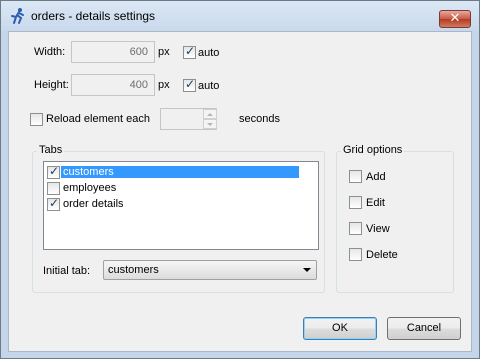 Image resolution: width=480 pixels, height=359 pixels. I want to click on arrow-down-icon, so click(210, 124).